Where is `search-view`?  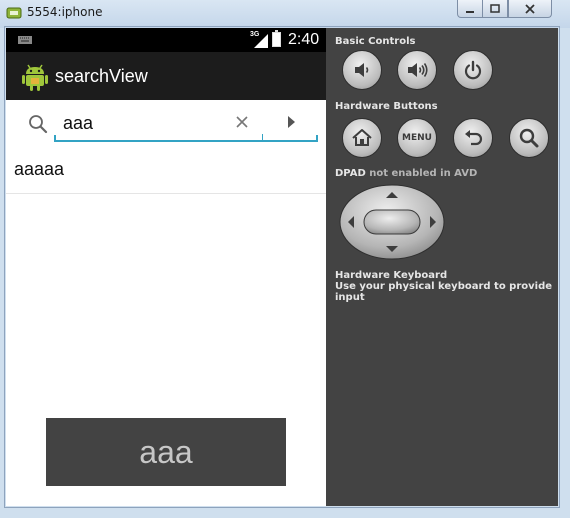
search-view is located at coordinates (166, 123).